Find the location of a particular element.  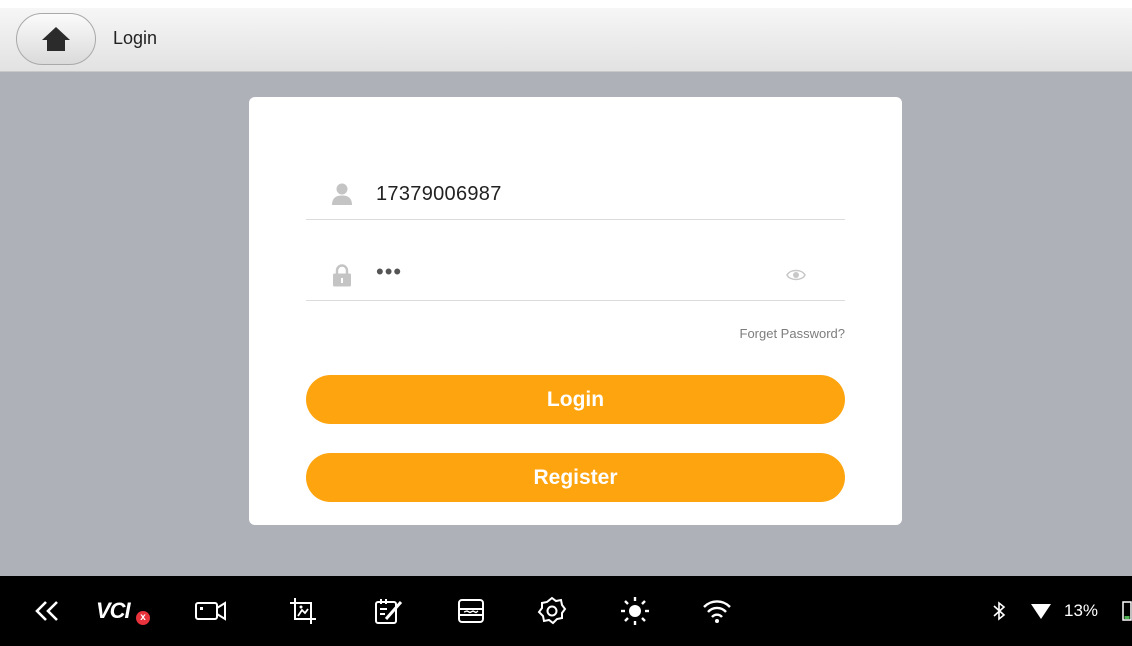

wifi-button is located at coordinates (717, 611).